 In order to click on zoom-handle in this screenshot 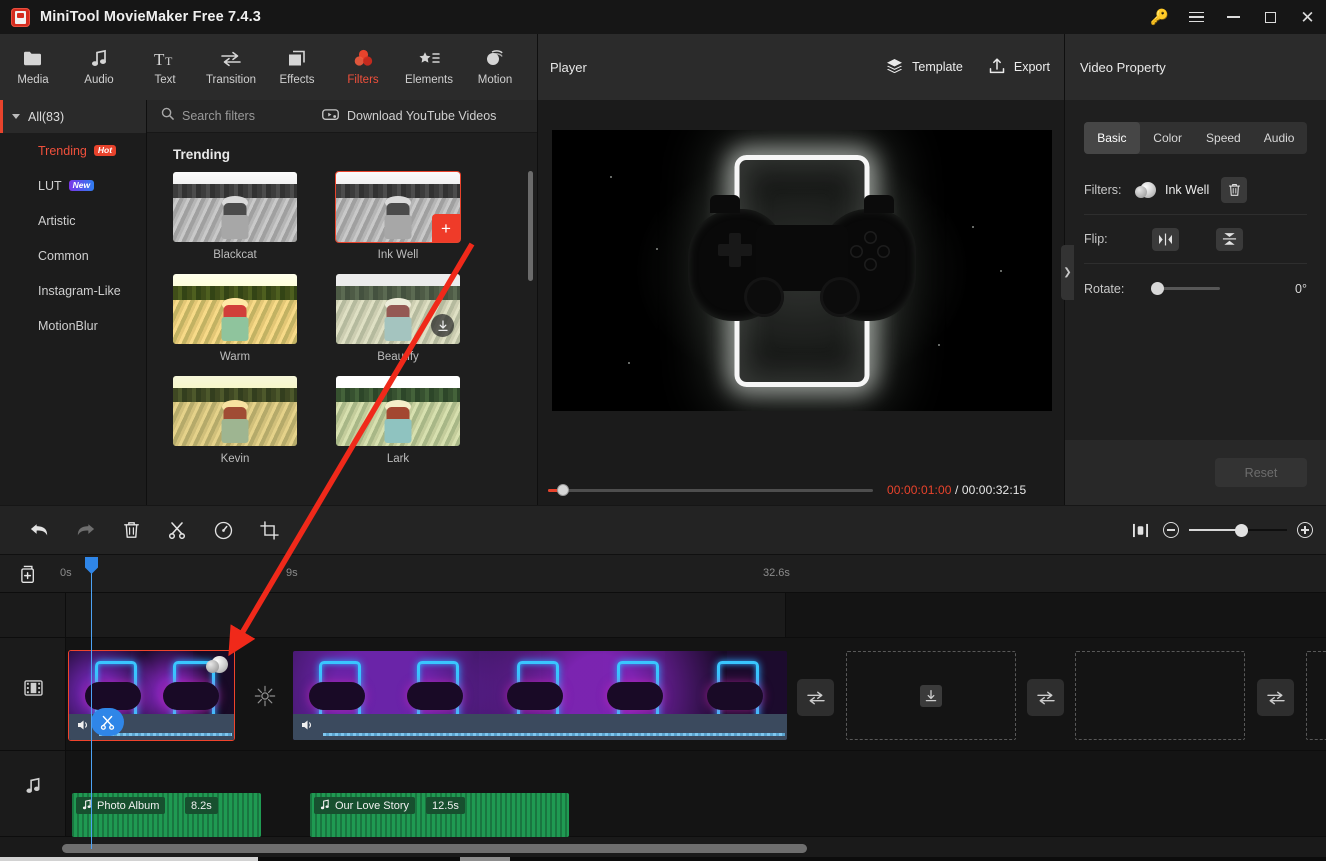, I will do `click(1241, 530)`.